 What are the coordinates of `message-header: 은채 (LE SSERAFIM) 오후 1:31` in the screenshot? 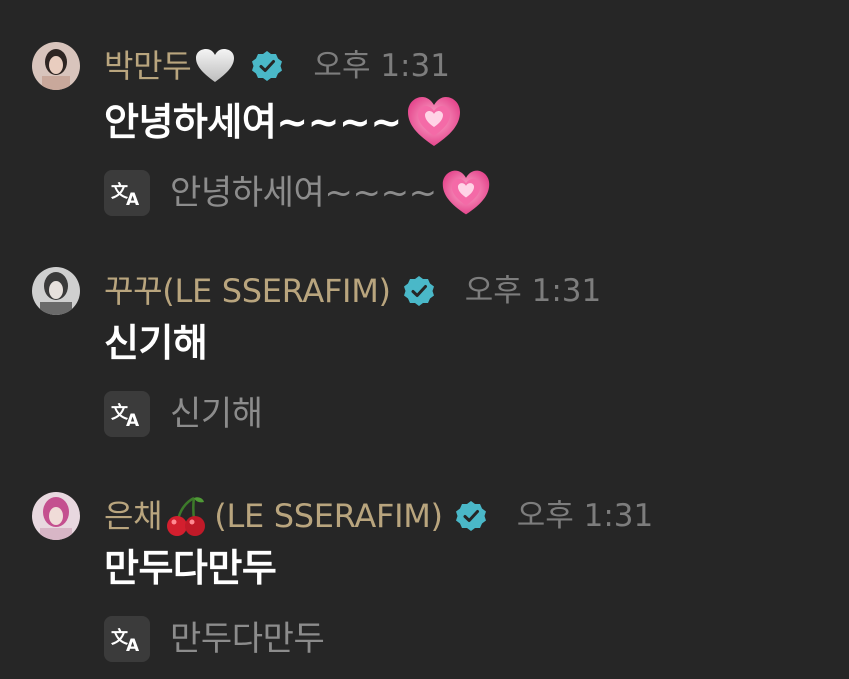 It's located at (378, 516).